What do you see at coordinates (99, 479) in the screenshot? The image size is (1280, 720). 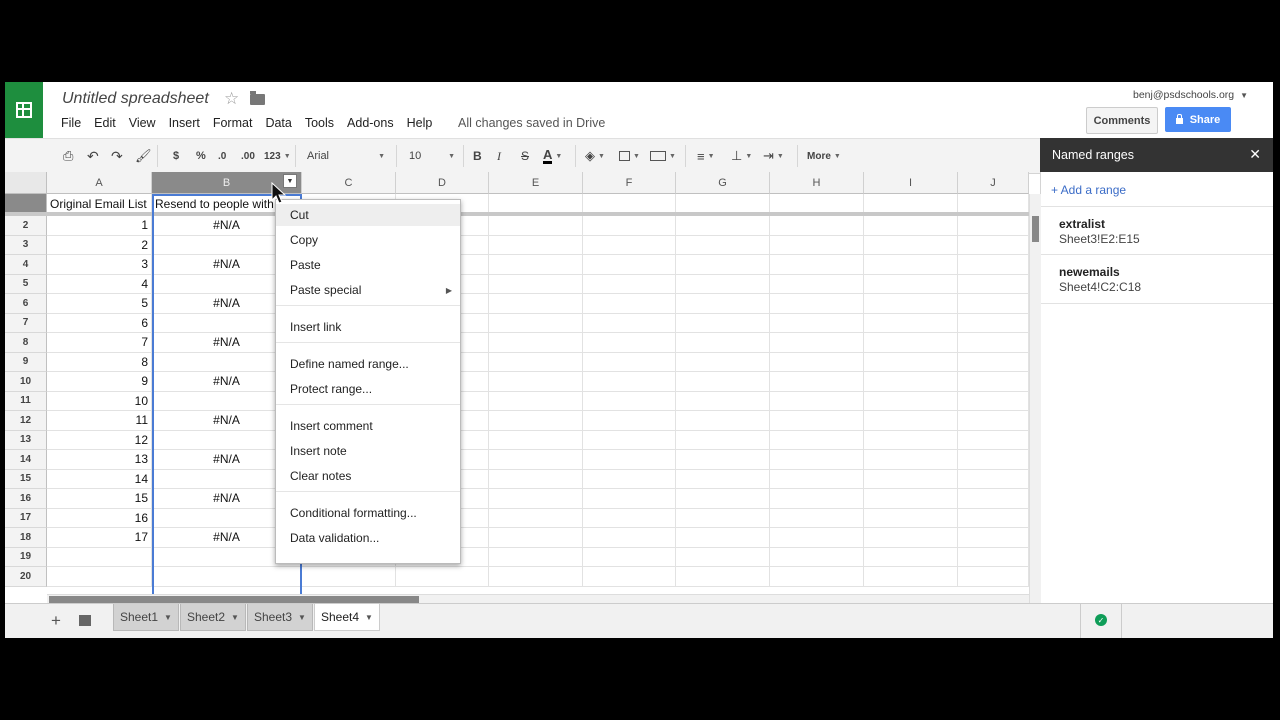 I see `cell-a: 14` at bounding box center [99, 479].